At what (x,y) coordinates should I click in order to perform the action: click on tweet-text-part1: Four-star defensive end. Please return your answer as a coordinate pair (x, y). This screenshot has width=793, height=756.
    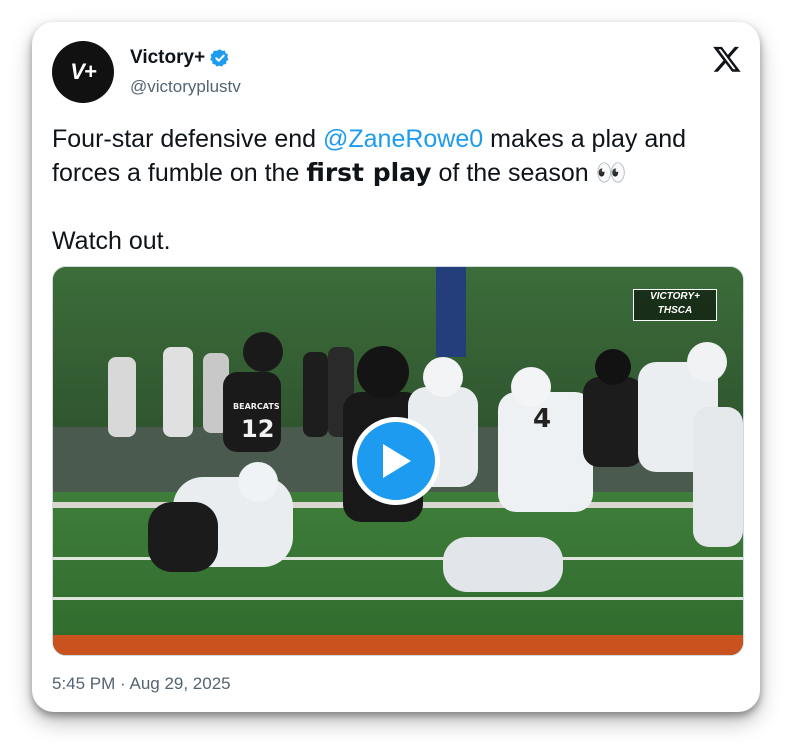
    Looking at the image, I should click on (187, 139).